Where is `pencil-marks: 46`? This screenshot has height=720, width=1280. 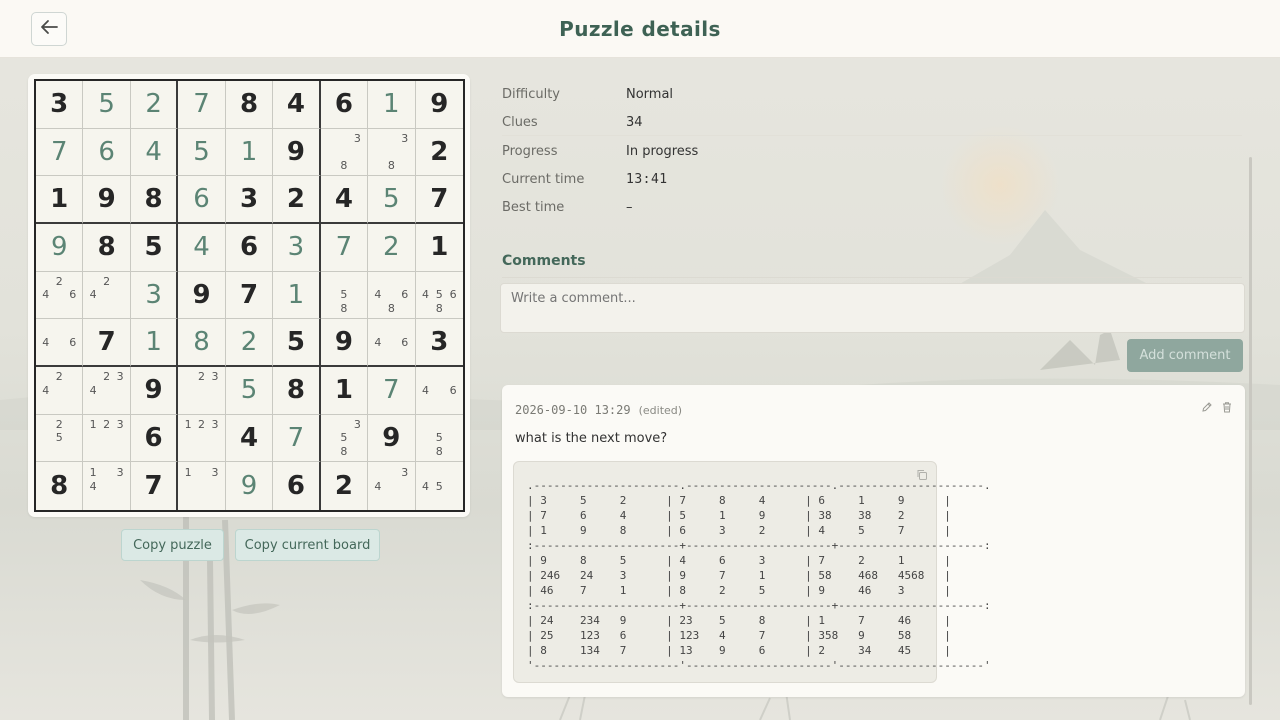
pencil-marks: 46 is located at coordinates (59, 342).